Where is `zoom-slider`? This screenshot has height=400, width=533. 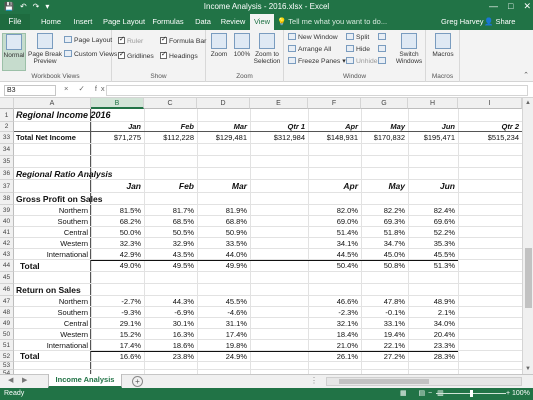 zoom-slider is located at coordinates (471, 393).